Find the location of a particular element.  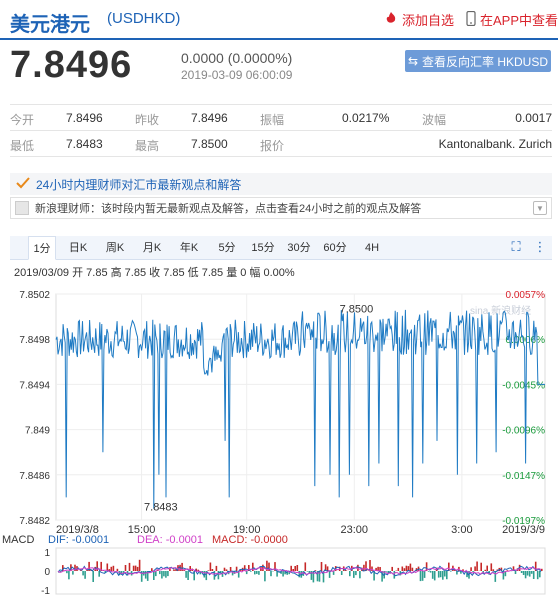

tab-5min: 5分 is located at coordinates (227, 248).